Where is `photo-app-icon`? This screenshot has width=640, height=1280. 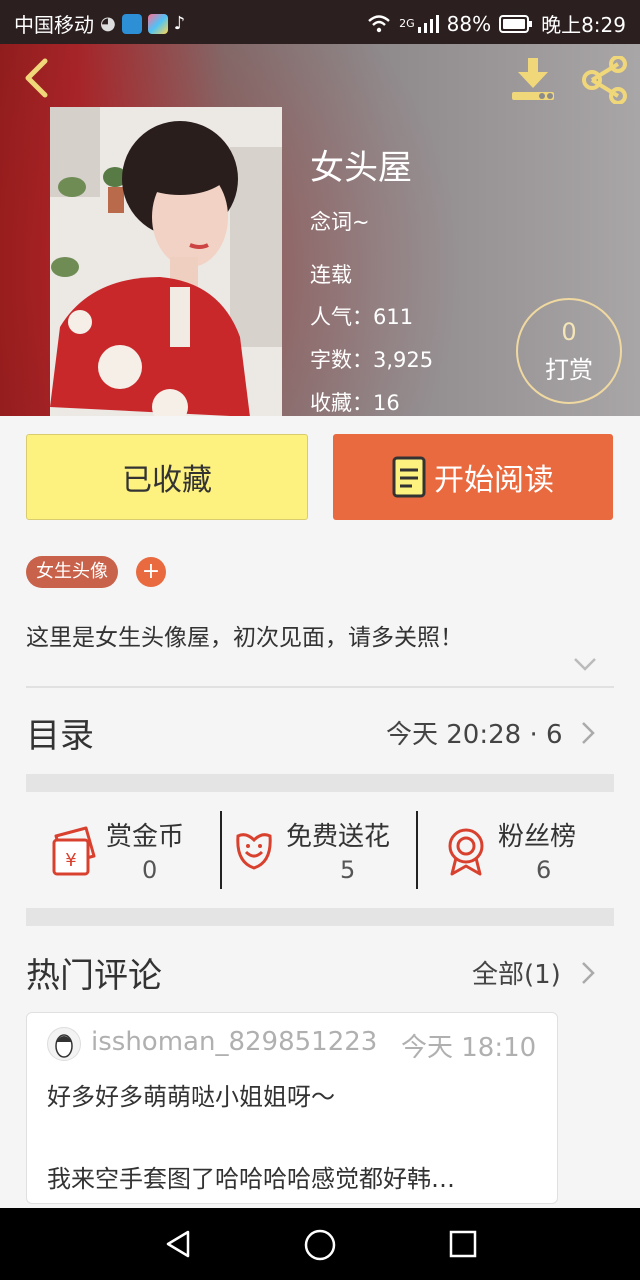 photo-app-icon is located at coordinates (157, 23).